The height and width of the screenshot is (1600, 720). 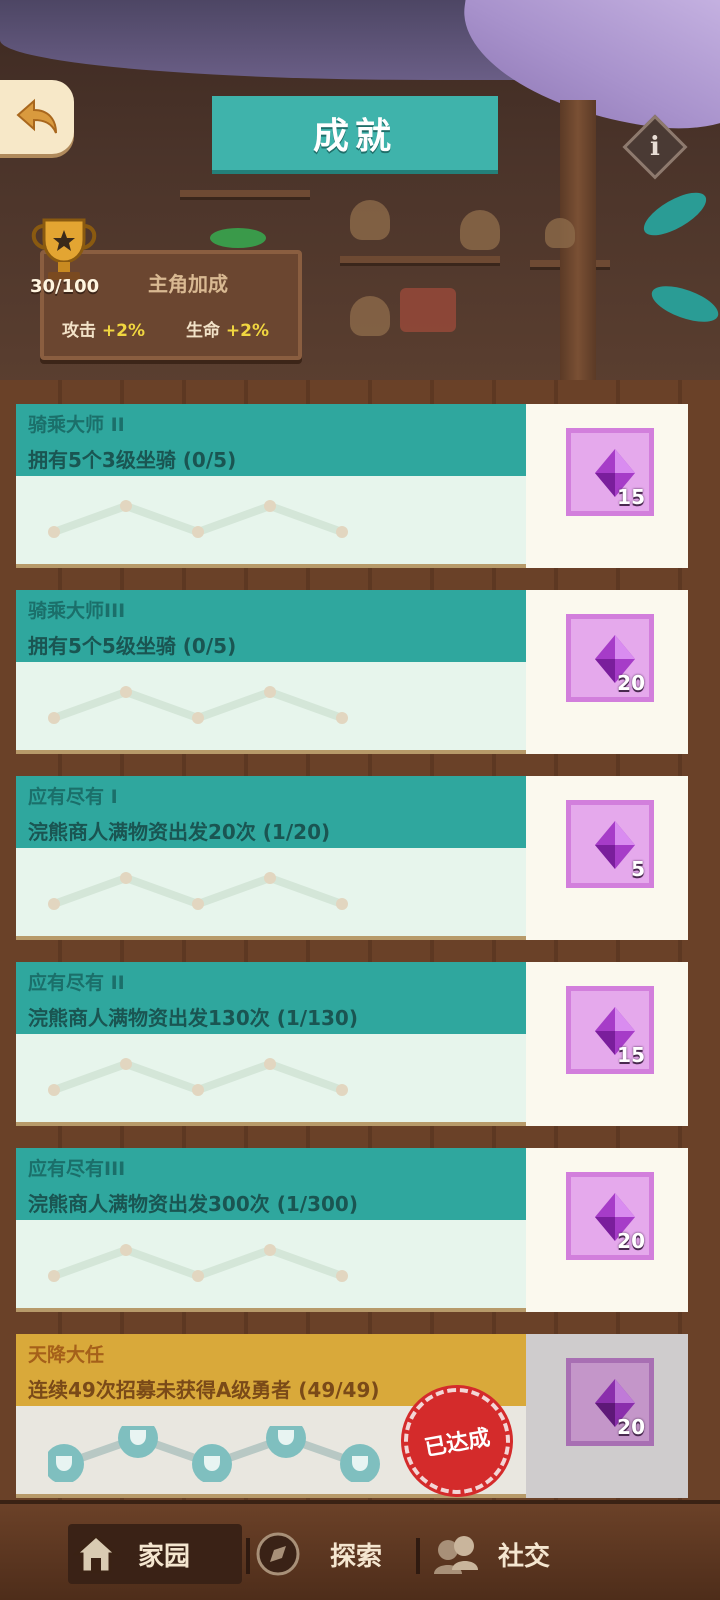 What do you see at coordinates (77, 1169) in the screenshot?
I see `achievement-name: 应有尽有III` at bounding box center [77, 1169].